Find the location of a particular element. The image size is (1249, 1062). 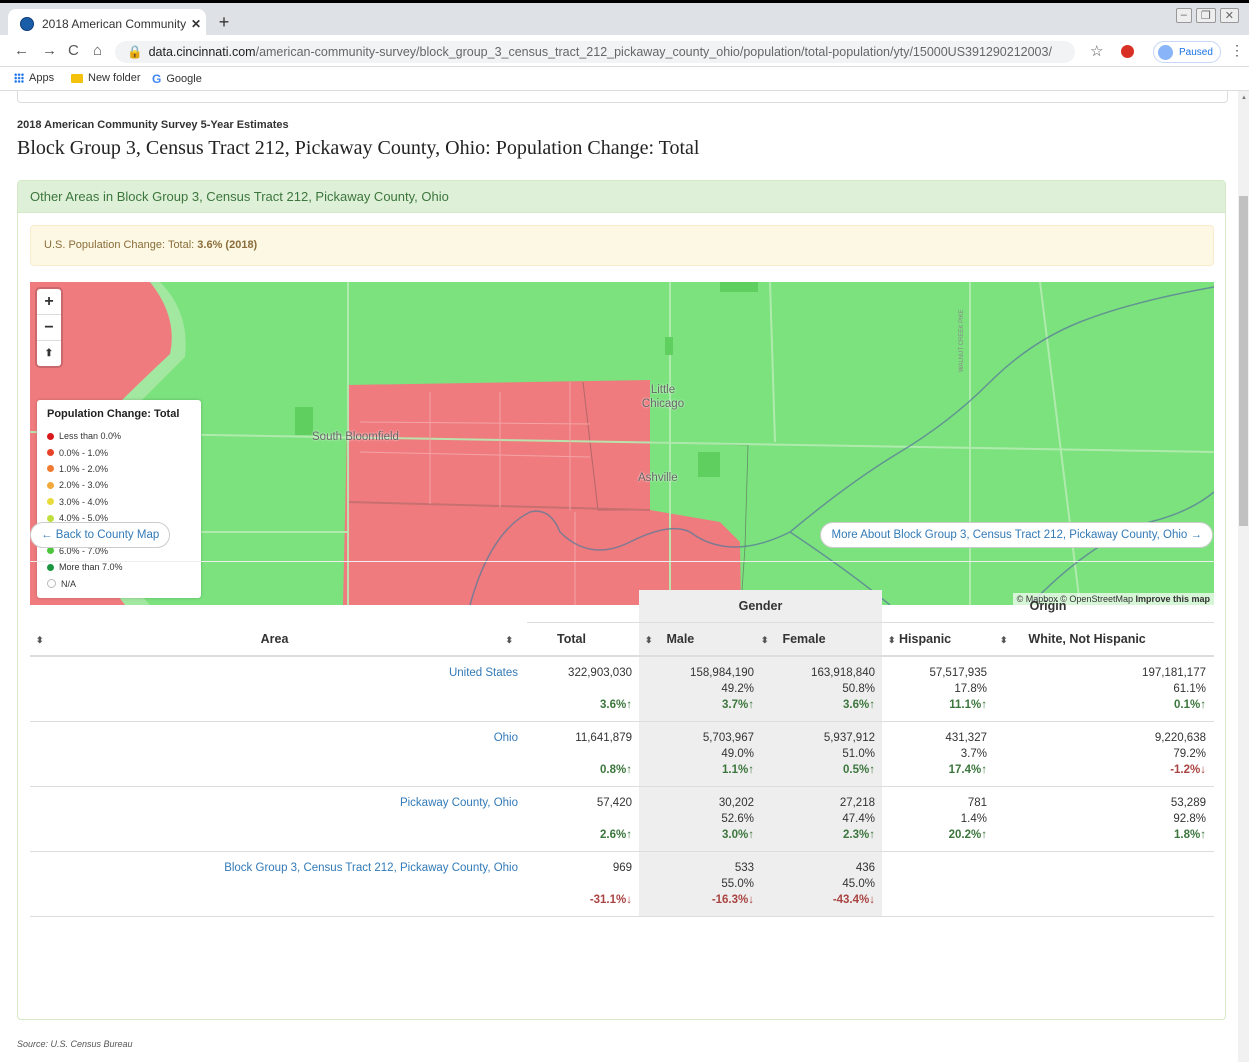

female-cell: 5,937,912 51.0% 0.5%↑ is located at coordinates (821, 754).